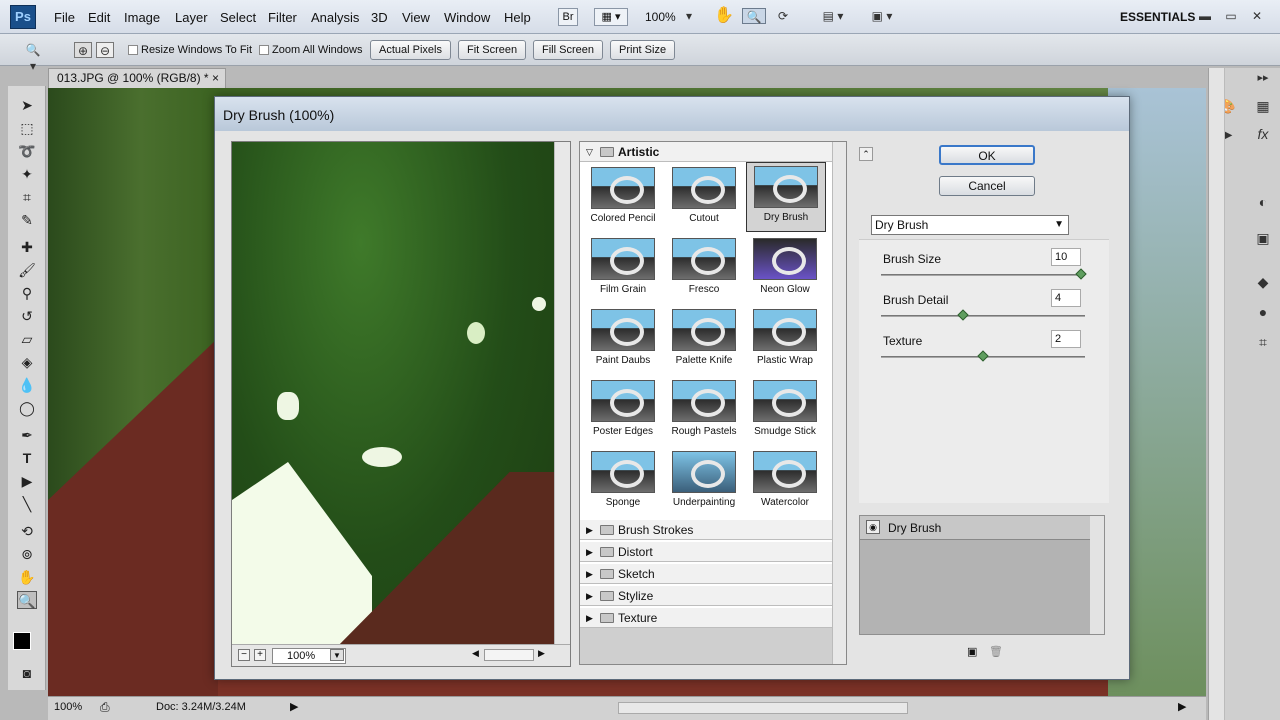 This screenshot has height=720, width=1280. Describe the element at coordinates (996, 651) in the screenshot. I see `delete-effect-layer-icon: 🗑` at that location.